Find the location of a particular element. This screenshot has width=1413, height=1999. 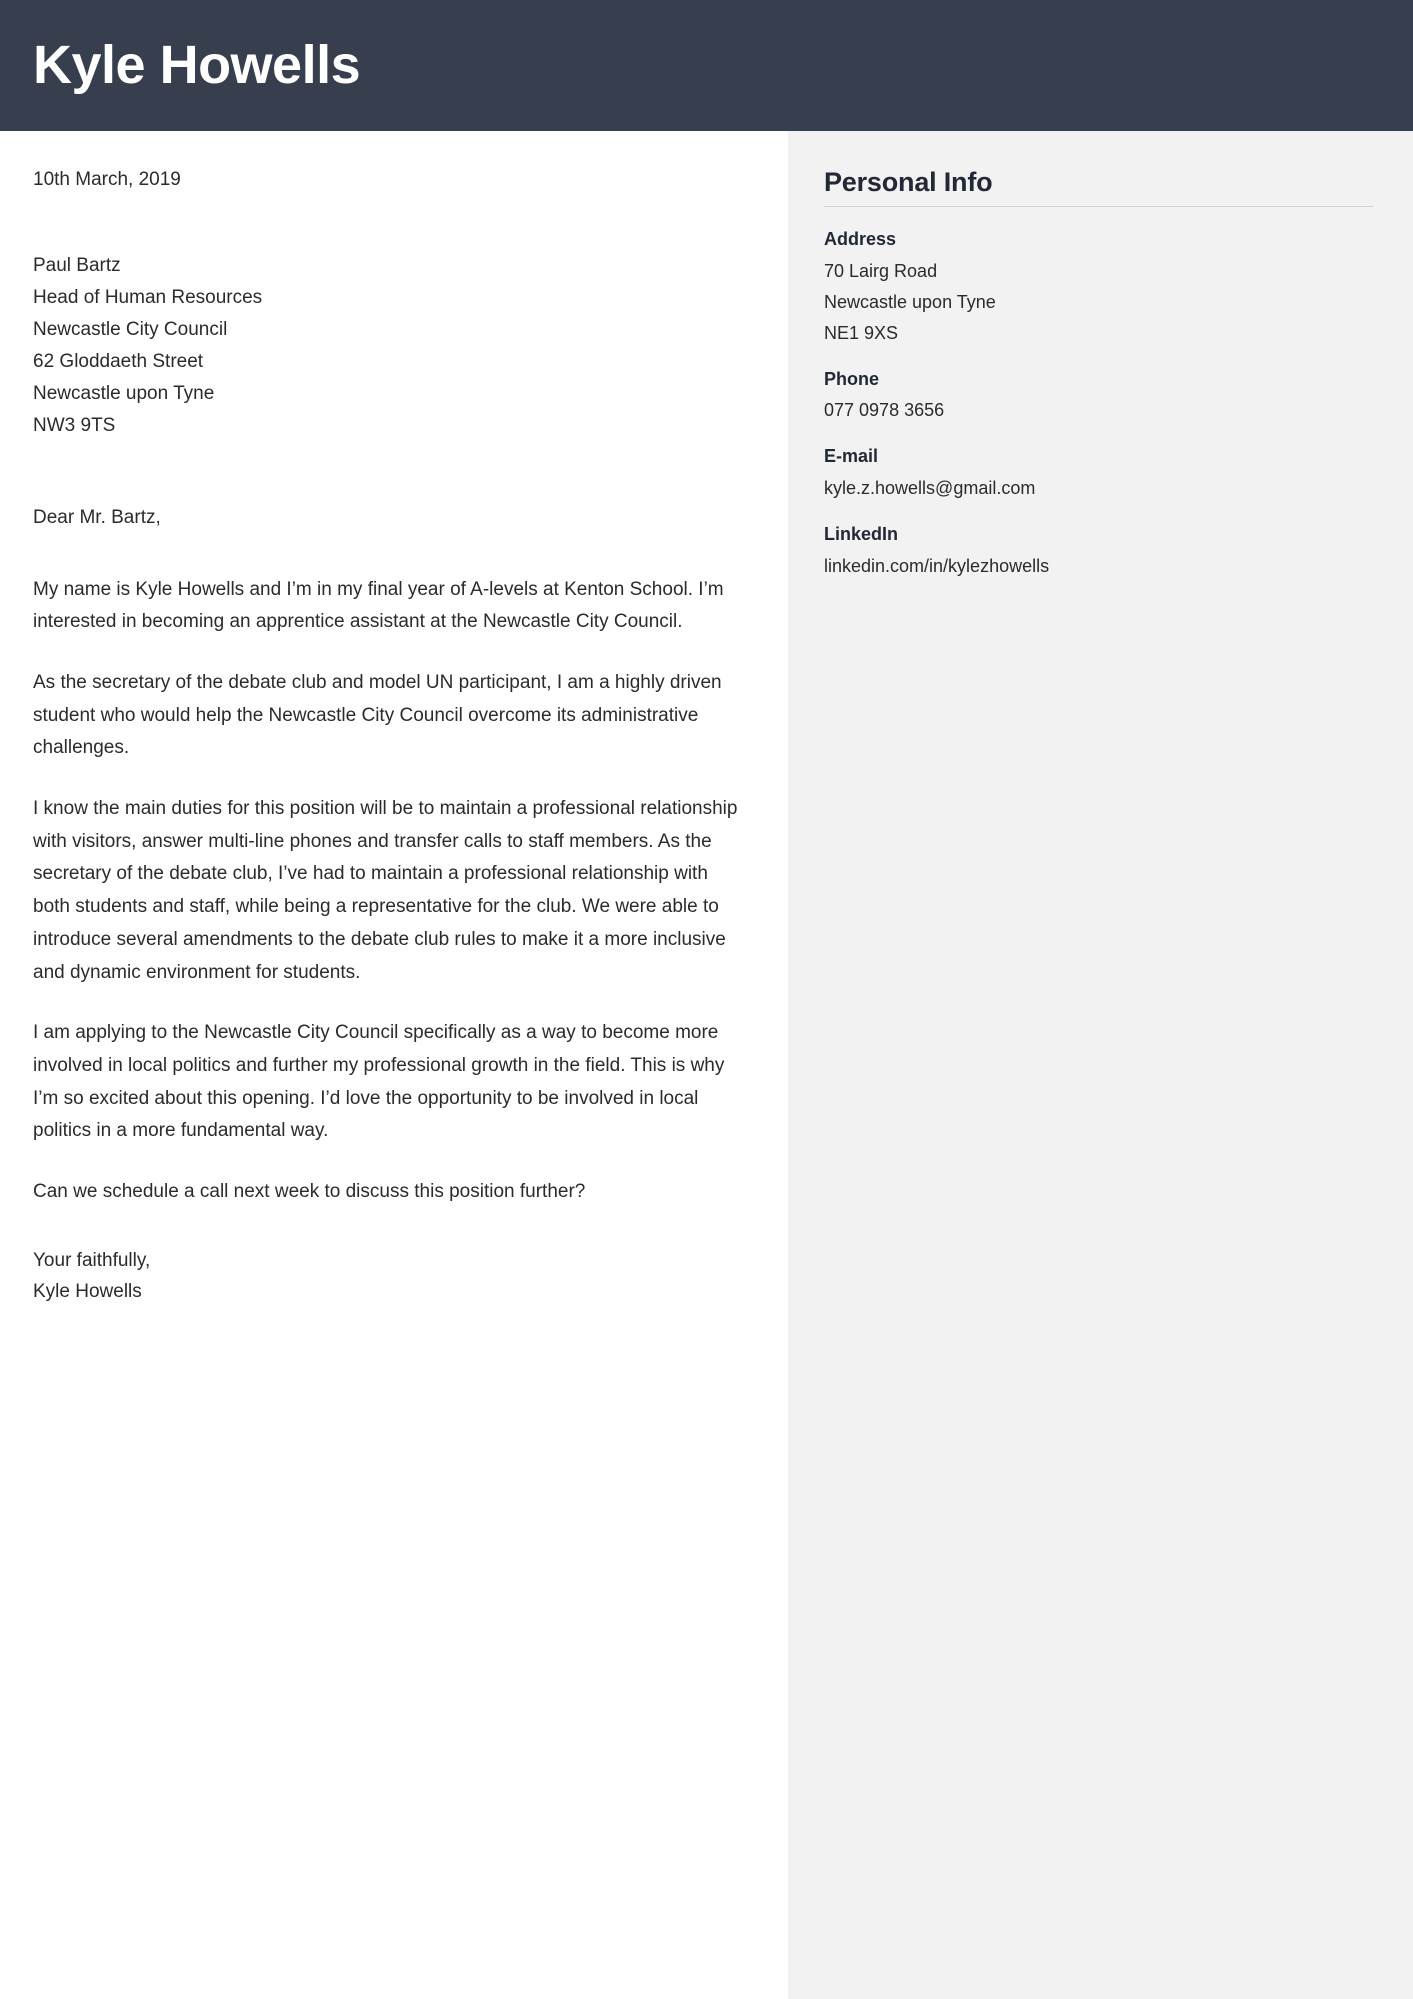

recipient-postcode: NW3 9TS is located at coordinates (74, 425).